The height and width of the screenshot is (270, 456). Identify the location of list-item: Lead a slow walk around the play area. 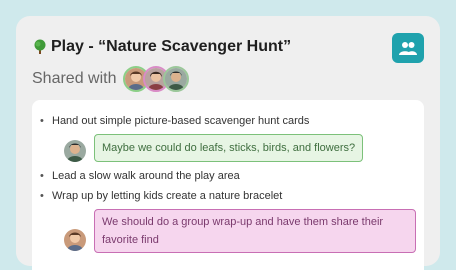
(140, 176).